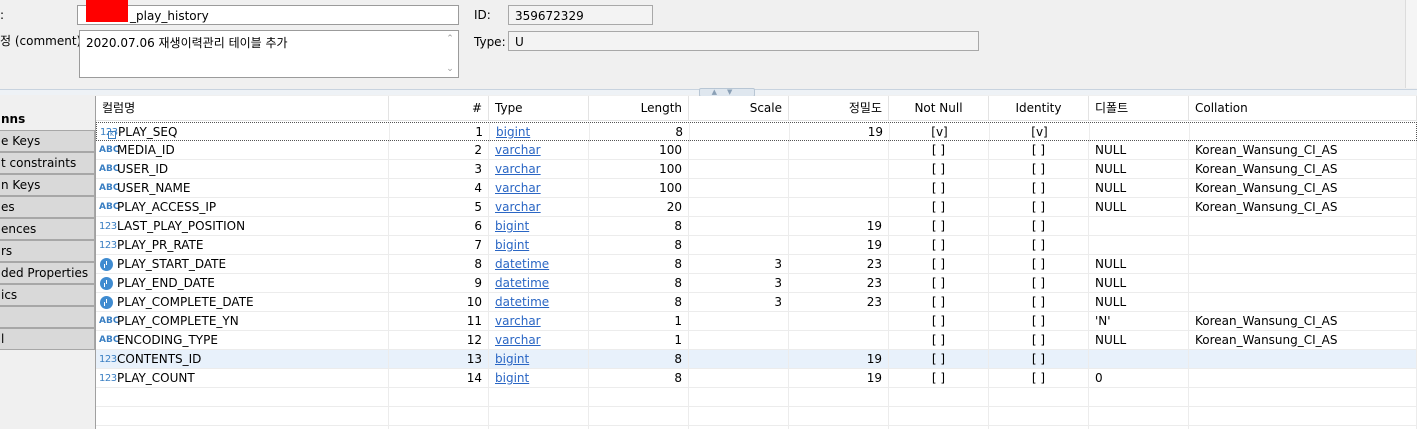 The width and height of the screenshot is (1417, 429). I want to click on hdr-type: Type, so click(539, 108).